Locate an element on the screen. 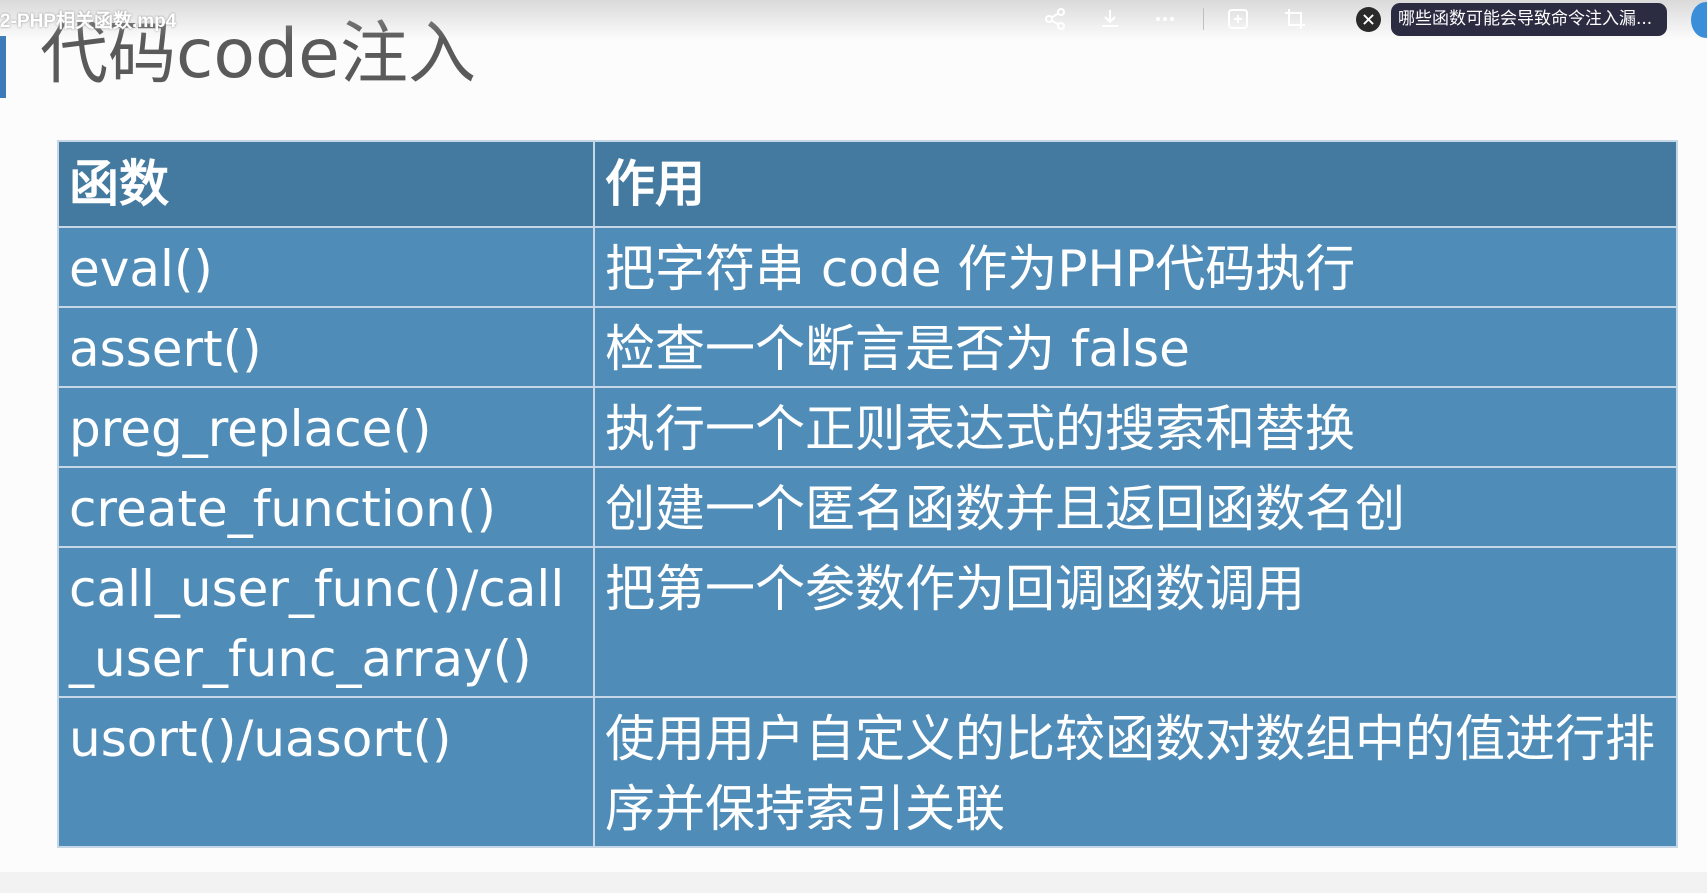  function-description: 检查一个断言是否为 false is located at coordinates (1135, 347).